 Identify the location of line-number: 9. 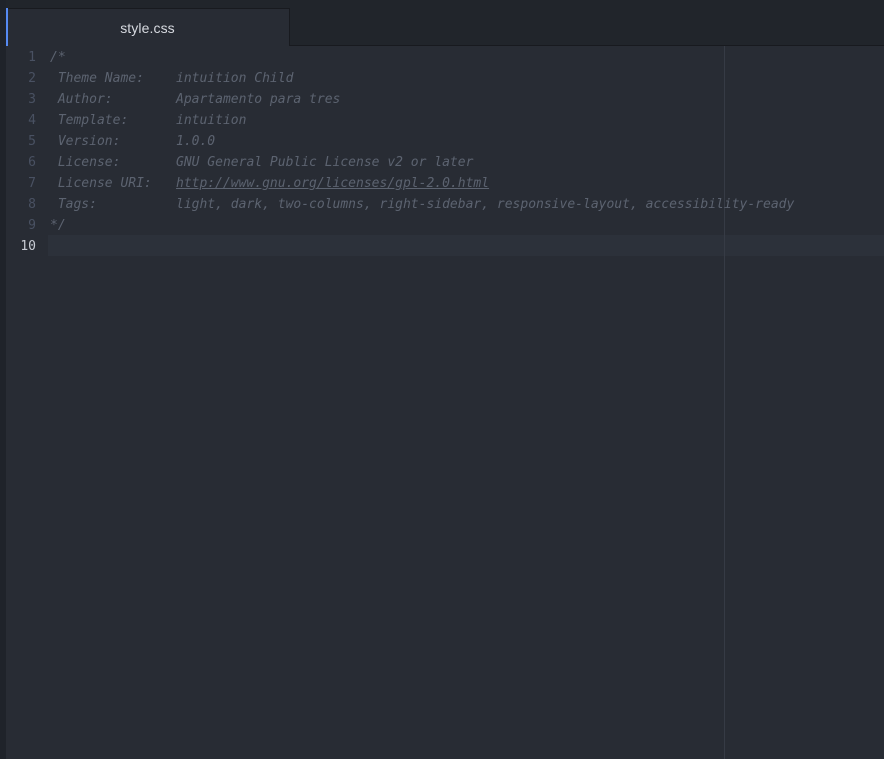
(32, 225).